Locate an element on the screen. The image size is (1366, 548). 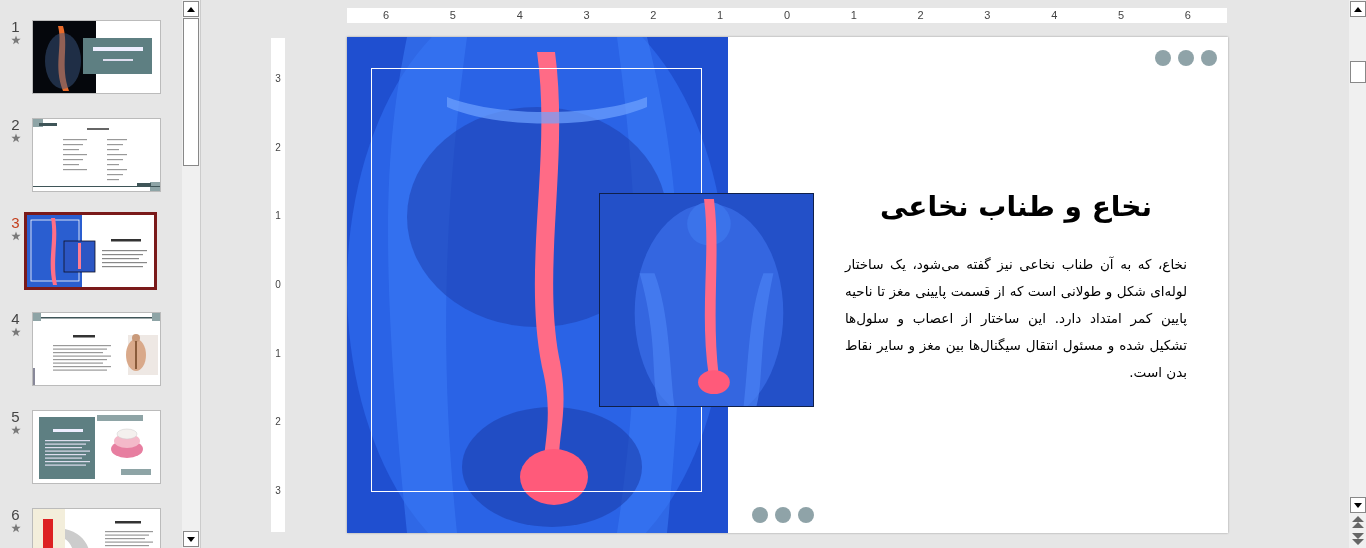
slide-number: 1 is located at coordinates (15, 26).